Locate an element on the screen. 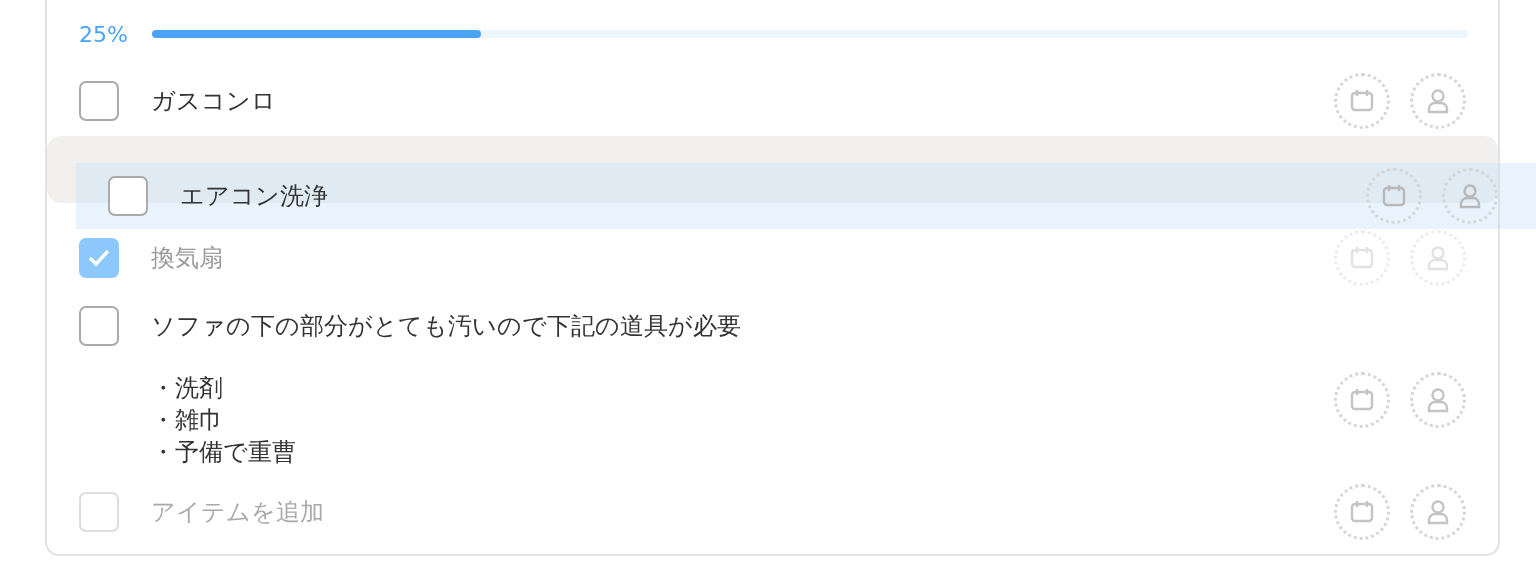 The height and width of the screenshot is (569, 1536). task-title: ガスコンロ is located at coordinates (214, 101).